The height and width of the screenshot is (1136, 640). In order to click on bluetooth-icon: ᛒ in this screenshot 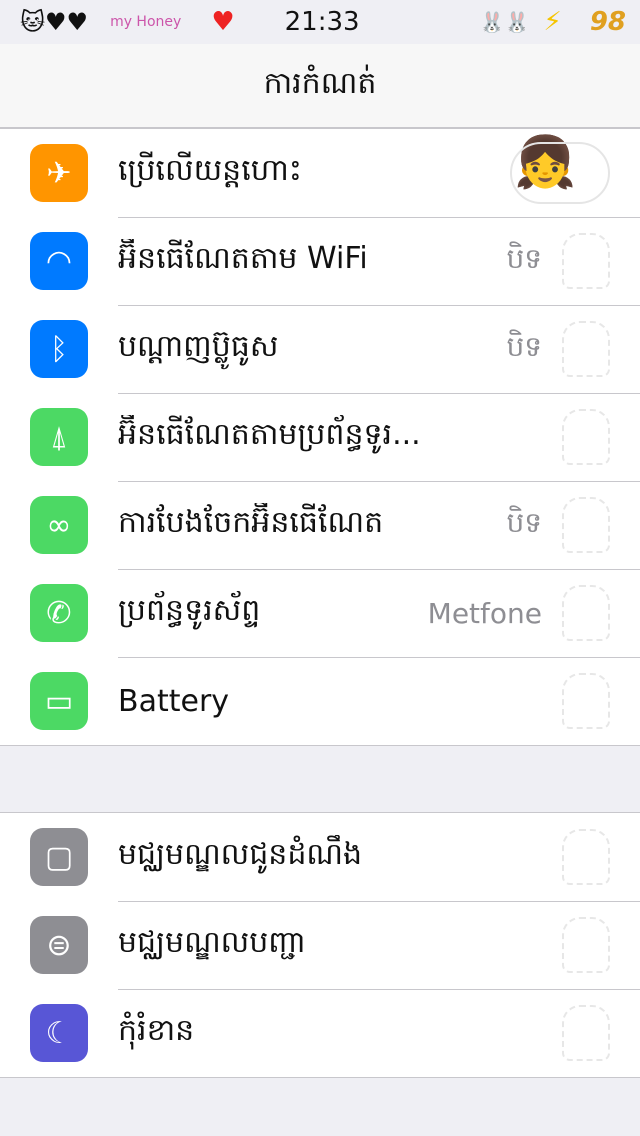, I will do `click(59, 349)`.